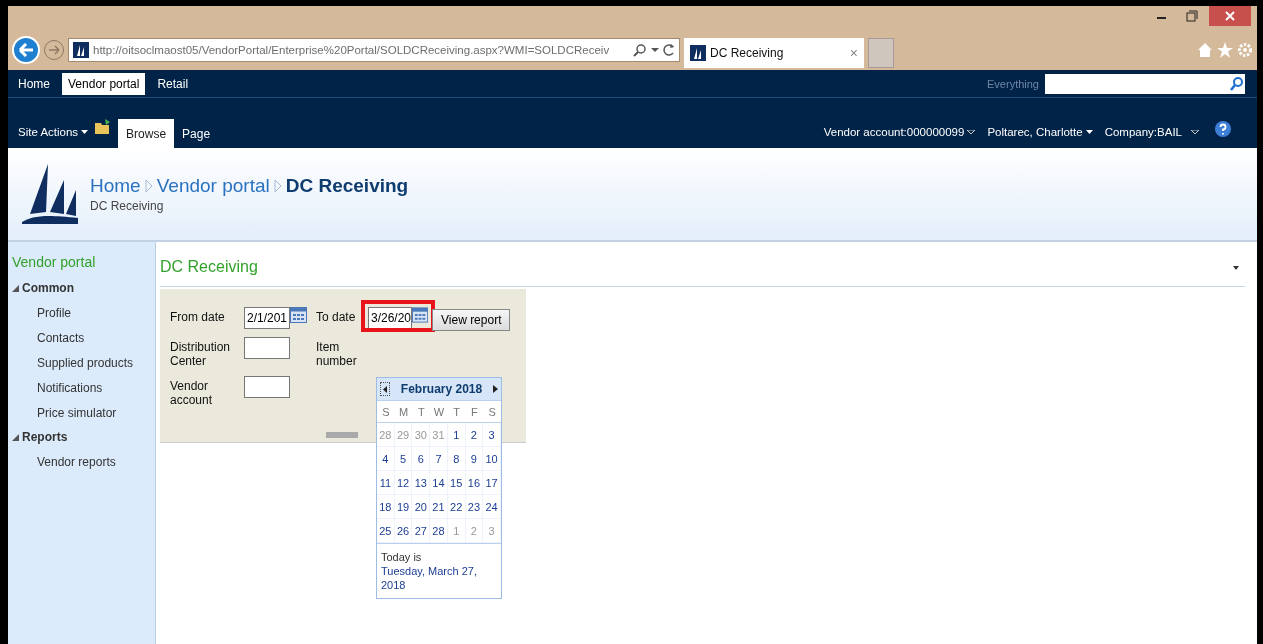 Image resolution: width=1263 pixels, height=644 pixels. What do you see at coordinates (173, 83) in the screenshot?
I see `nav-link: Retail` at bounding box center [173, 83].